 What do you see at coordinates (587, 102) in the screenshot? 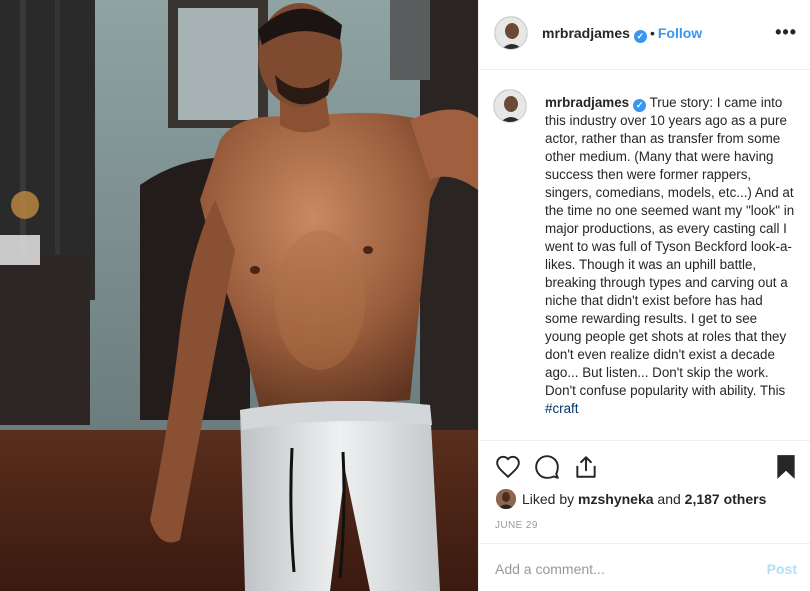
I see `caption-username: mrbradjames` at bounding box center [587, 102].